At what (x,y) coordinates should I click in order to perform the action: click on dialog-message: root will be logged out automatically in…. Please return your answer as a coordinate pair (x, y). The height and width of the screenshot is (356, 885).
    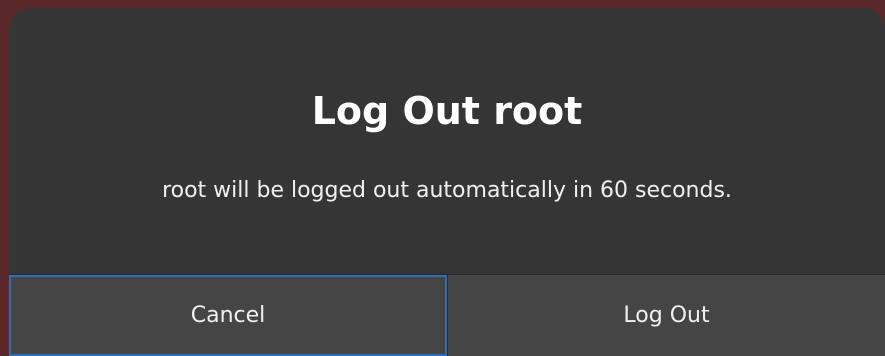
    Looking at the image, I should click on (447, 190).